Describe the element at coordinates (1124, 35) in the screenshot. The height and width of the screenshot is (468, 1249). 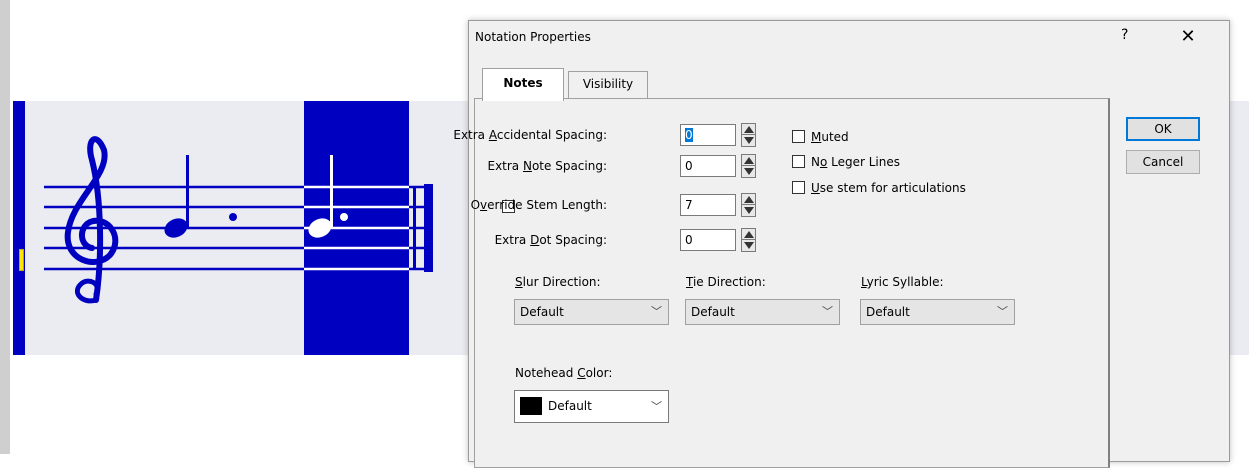
I see `help-icon: ?` at that location.